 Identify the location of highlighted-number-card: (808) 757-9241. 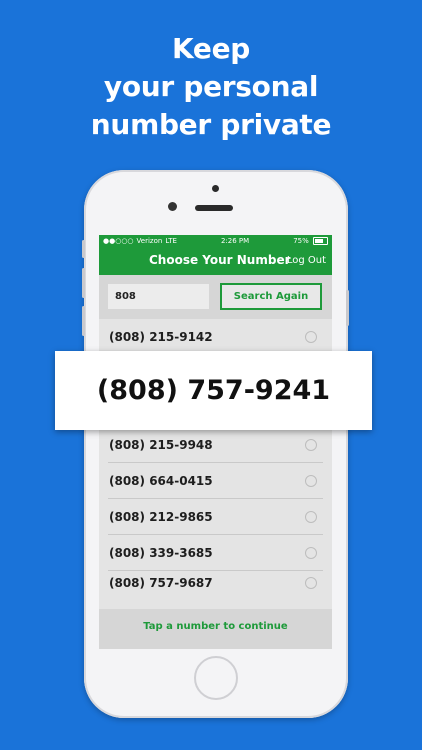
(213, 390).